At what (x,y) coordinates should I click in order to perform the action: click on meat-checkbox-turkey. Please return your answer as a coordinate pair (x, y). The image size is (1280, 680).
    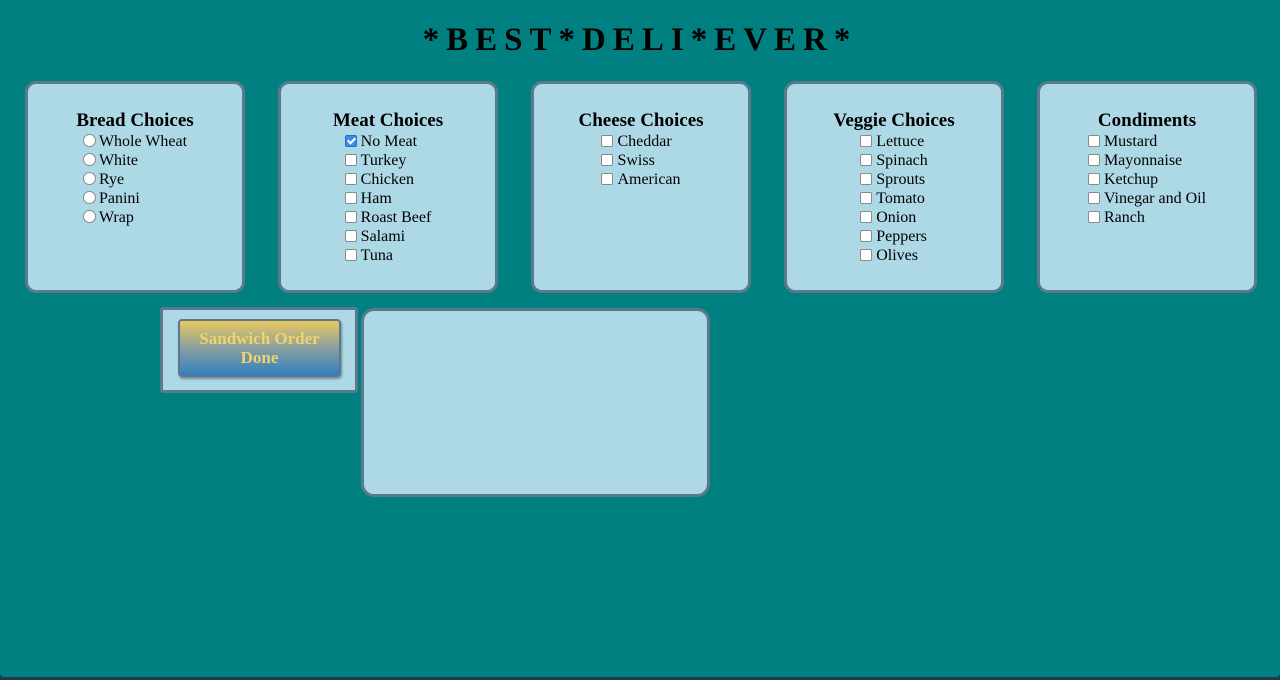
    Looking at the image, I should click on (350, 160).